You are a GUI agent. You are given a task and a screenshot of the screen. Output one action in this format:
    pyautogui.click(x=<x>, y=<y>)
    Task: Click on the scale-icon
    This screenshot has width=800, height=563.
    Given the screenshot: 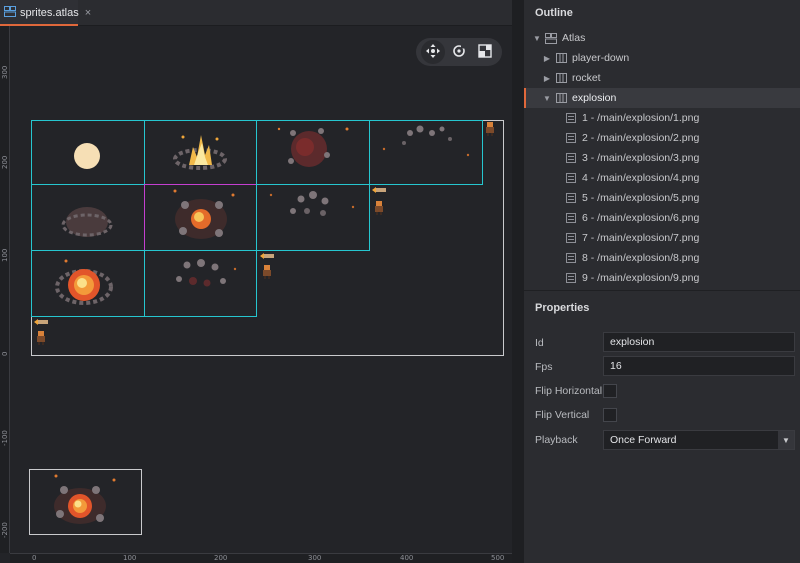 What is the action you would take?
    pyautogui.click(x=485, y=52)
    